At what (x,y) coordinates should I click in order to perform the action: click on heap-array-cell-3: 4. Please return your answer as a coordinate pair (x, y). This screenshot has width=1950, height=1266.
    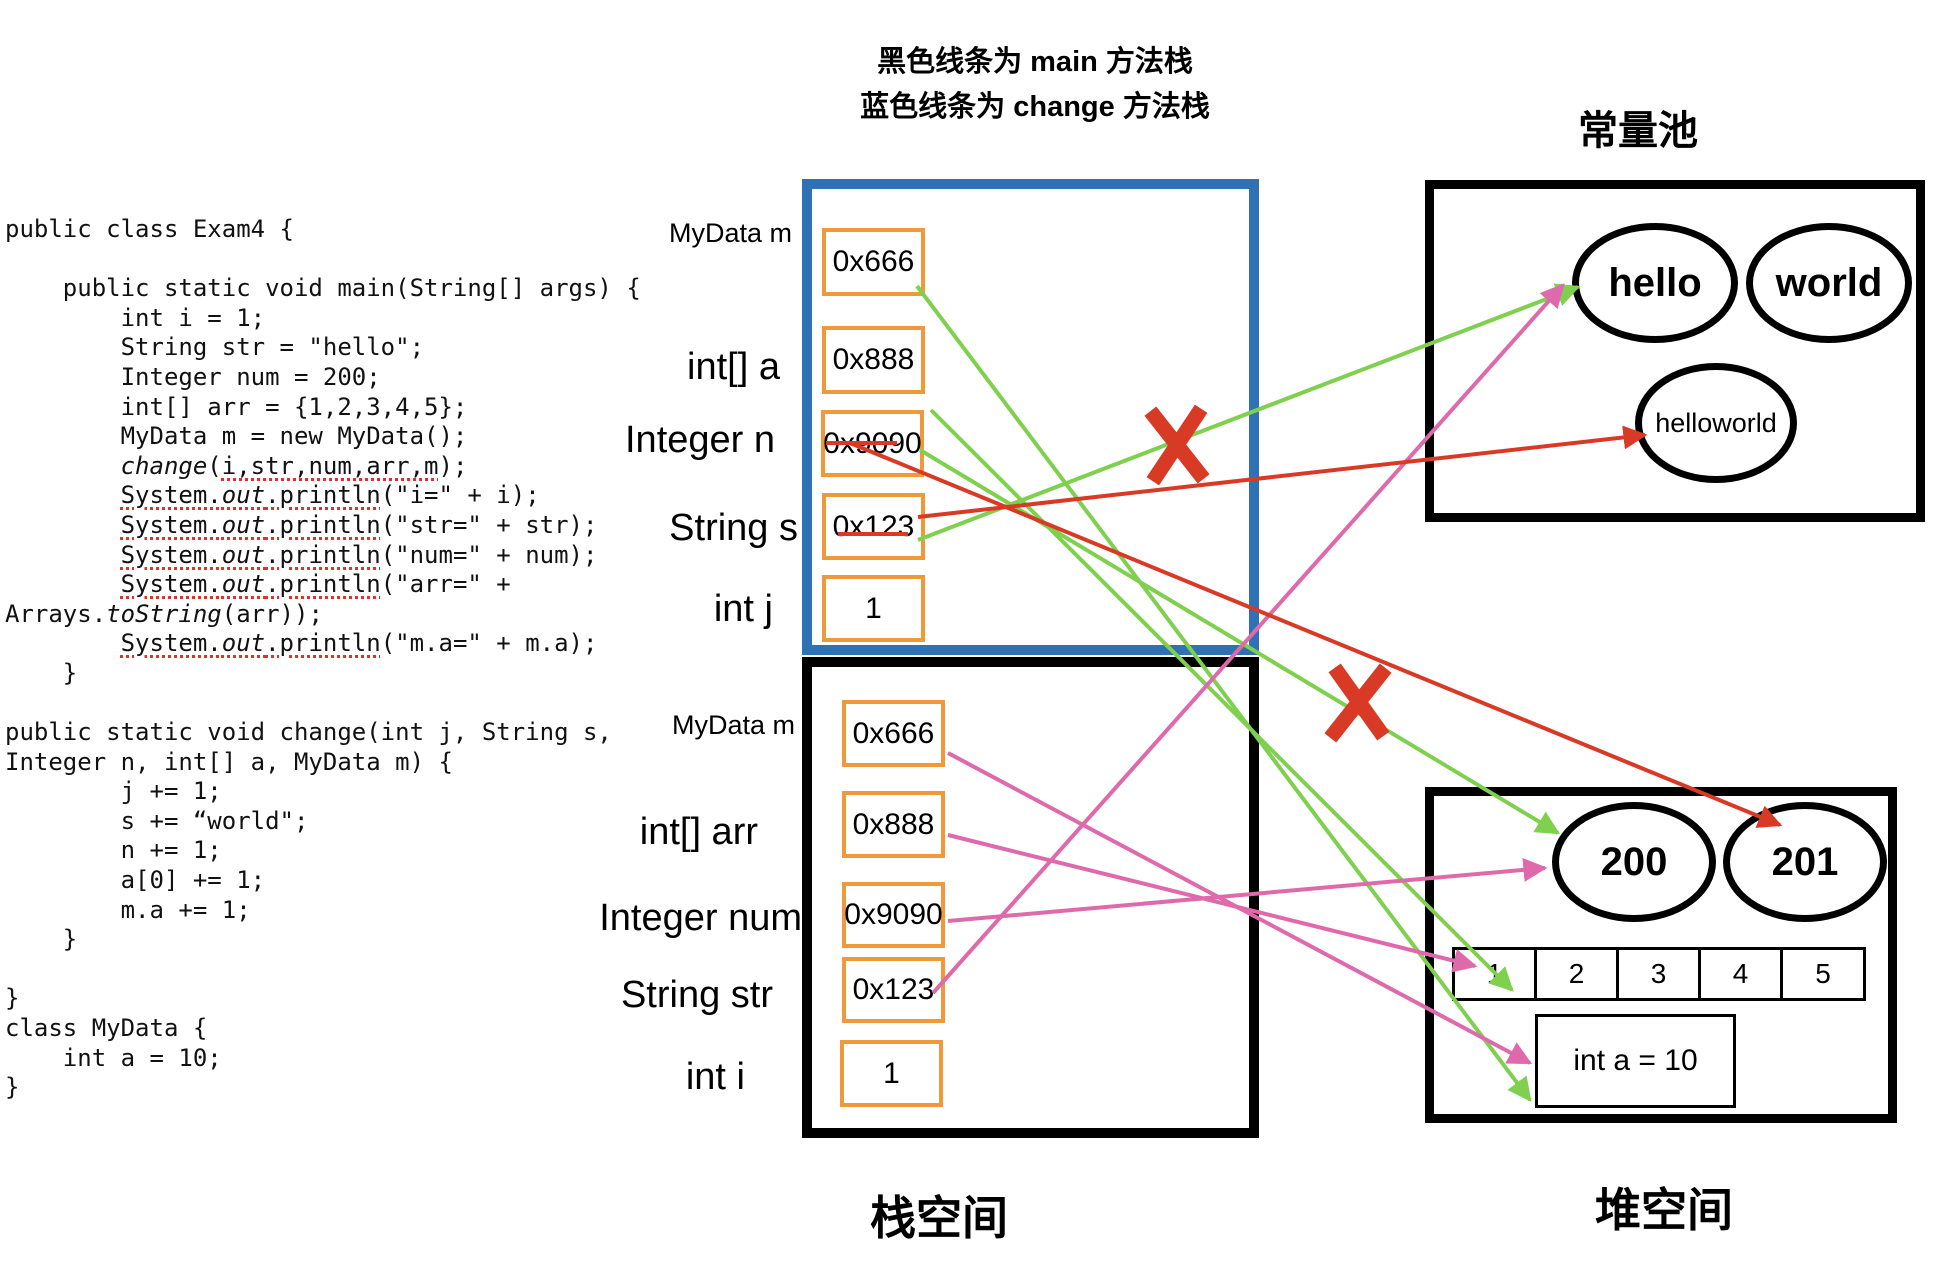
    Looking at the image, I should click on (1740, 974).